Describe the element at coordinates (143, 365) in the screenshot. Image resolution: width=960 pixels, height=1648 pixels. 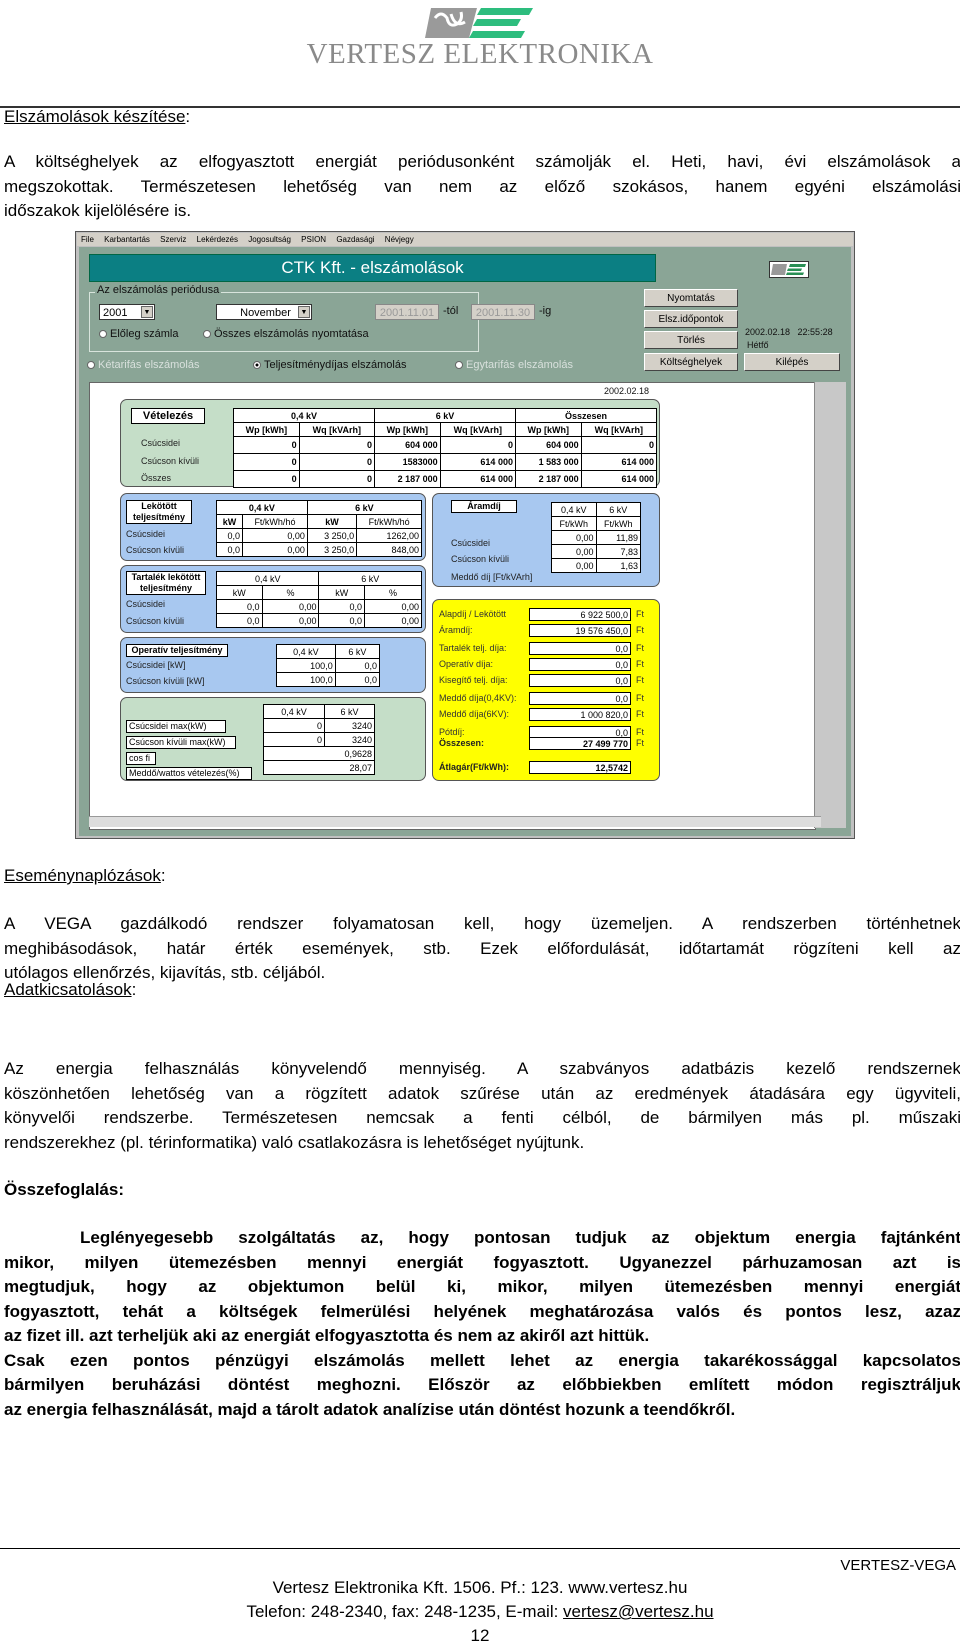
I see `radio-ketarifas: Kétarifás elszámolás` at that location.